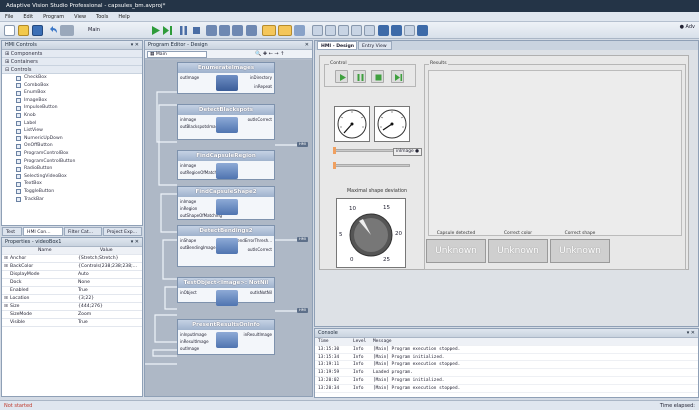  What do you see at coordinates (196, 30) in the screenshot?
I see `stop-icon` at bounding box center [196, 30].